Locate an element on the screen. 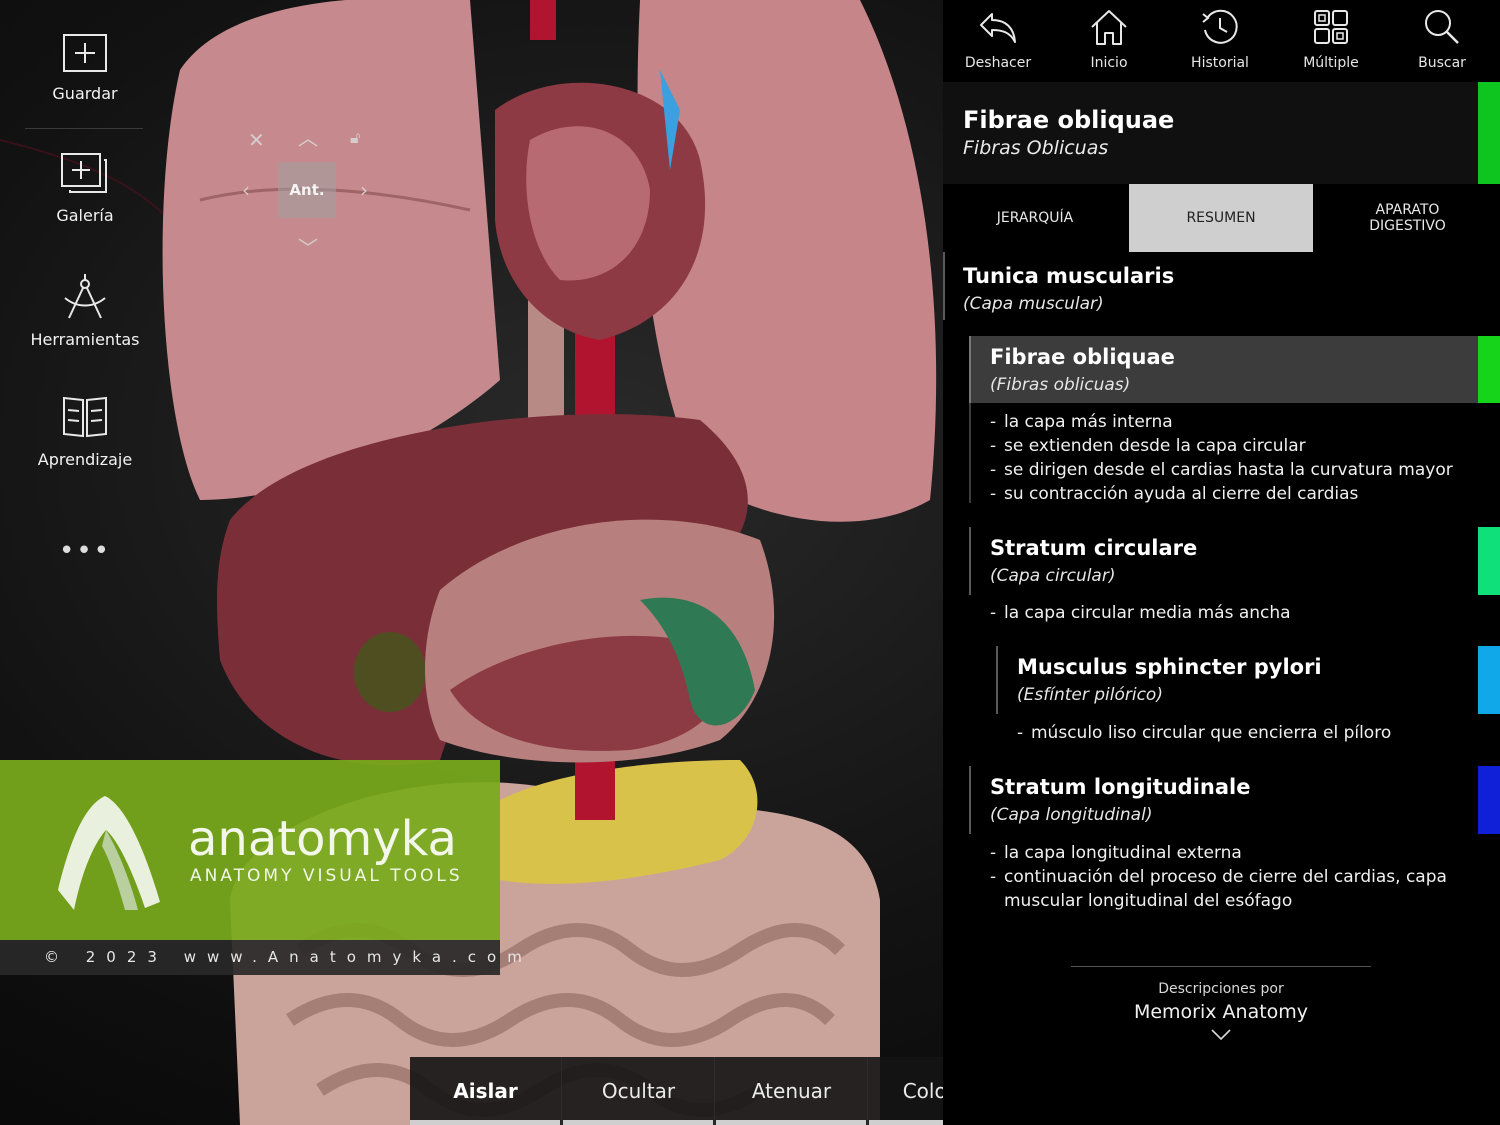 The width and height of the screenshot is (1500, 1125). toolbar-label: Historial is located at coordinates (1220, 63).